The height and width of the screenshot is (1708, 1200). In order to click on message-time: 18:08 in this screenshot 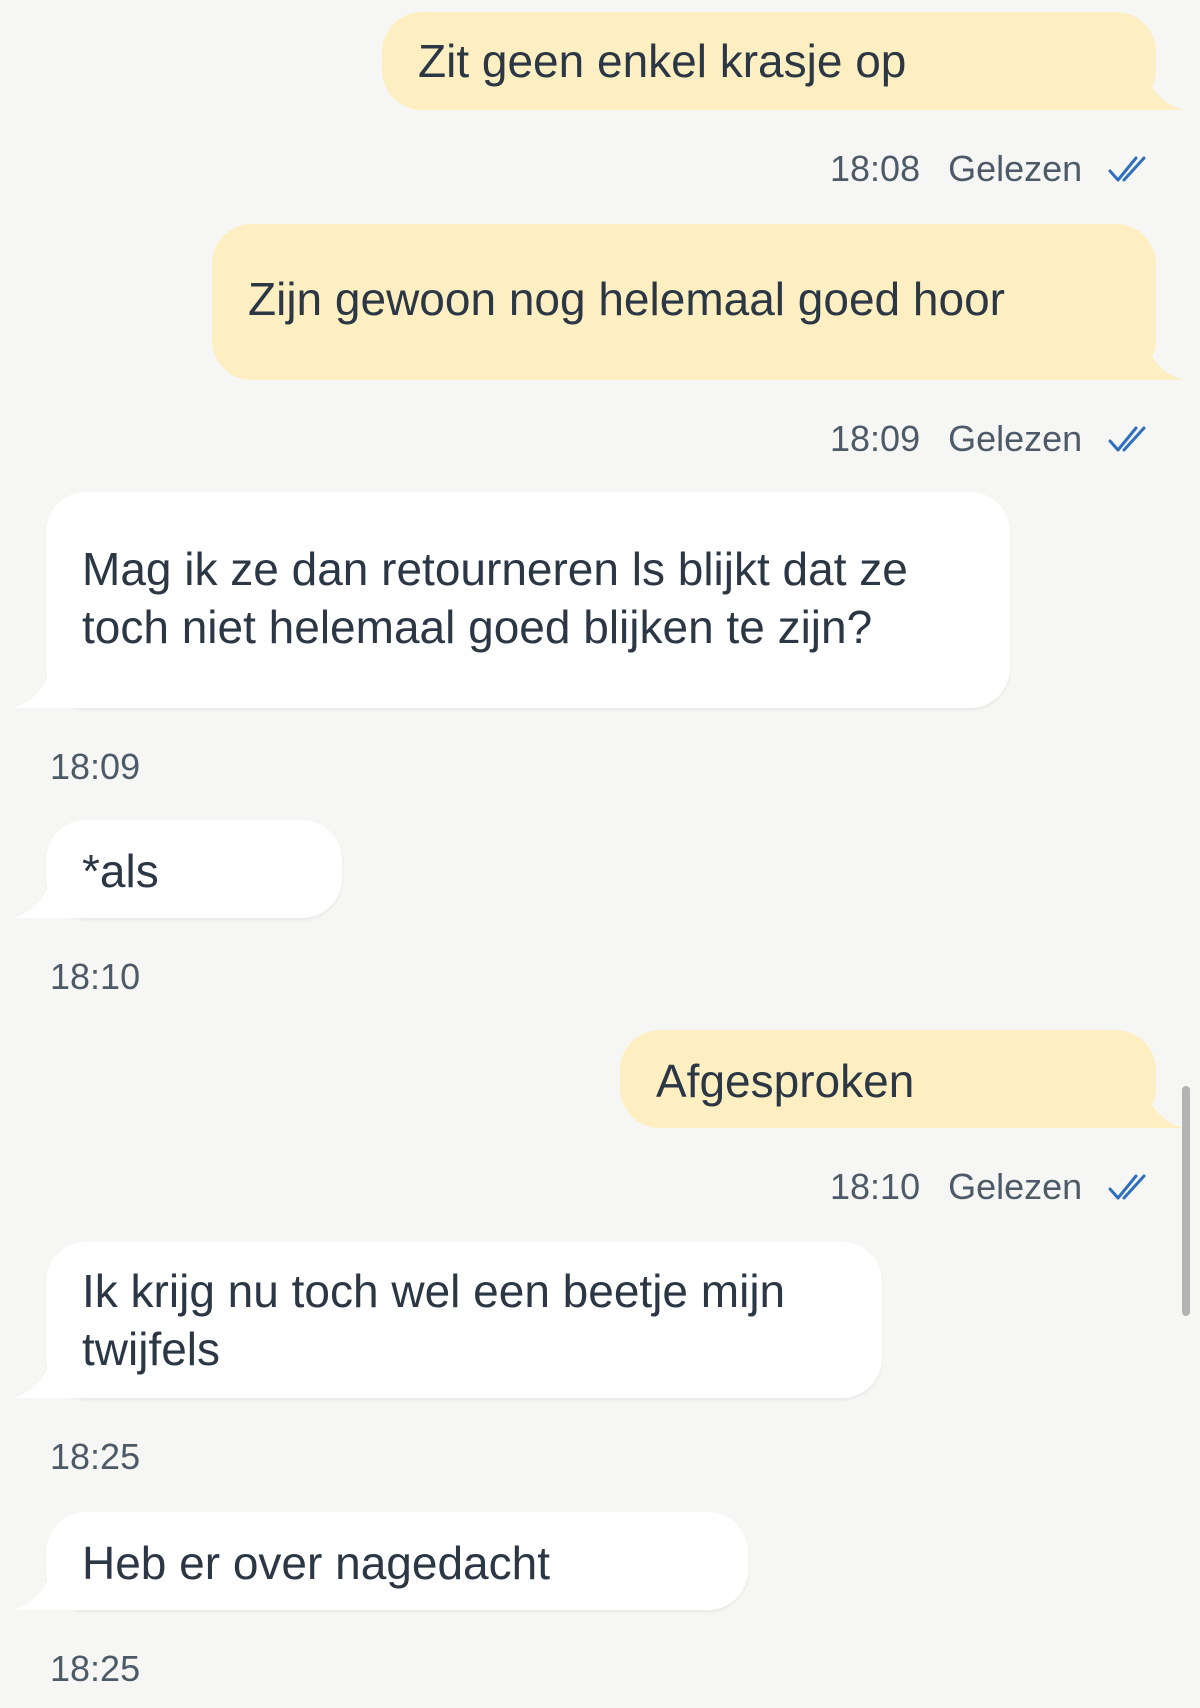, I will do `click(875, 168)`.